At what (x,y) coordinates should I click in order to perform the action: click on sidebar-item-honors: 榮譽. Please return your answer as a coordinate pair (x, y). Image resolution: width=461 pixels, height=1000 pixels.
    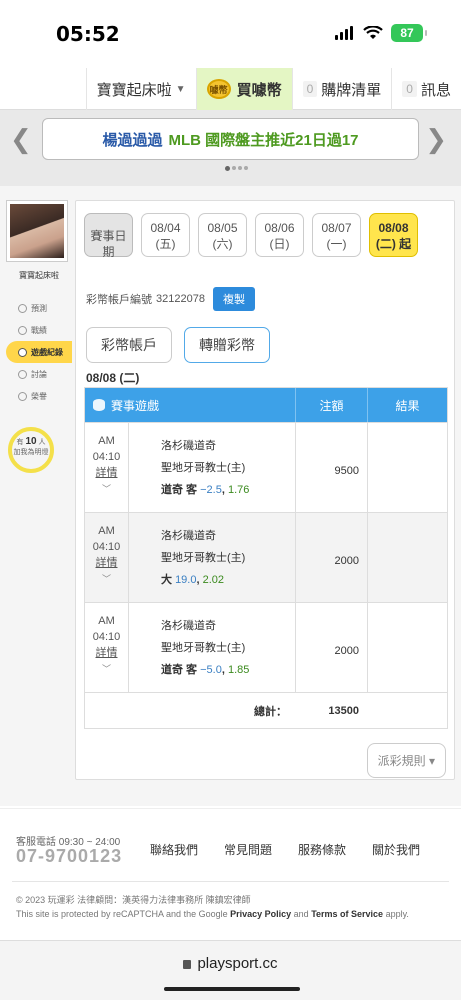
    Looking at the image, I should click on (39, 396).